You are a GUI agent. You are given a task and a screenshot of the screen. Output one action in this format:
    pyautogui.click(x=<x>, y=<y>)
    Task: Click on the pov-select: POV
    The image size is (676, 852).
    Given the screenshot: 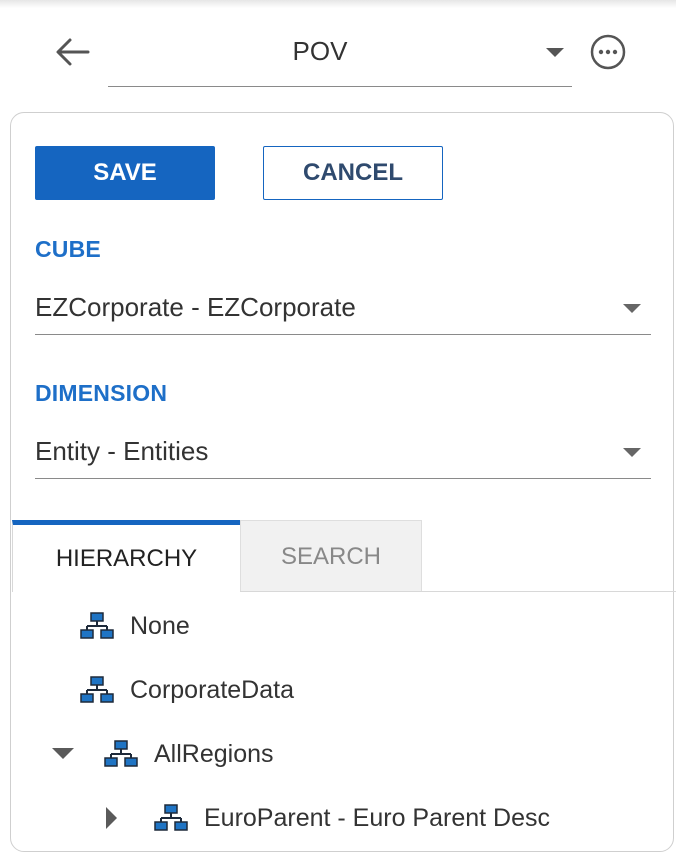 What is the action you would take?
    pyautogui.click(x=340, y=54)
    